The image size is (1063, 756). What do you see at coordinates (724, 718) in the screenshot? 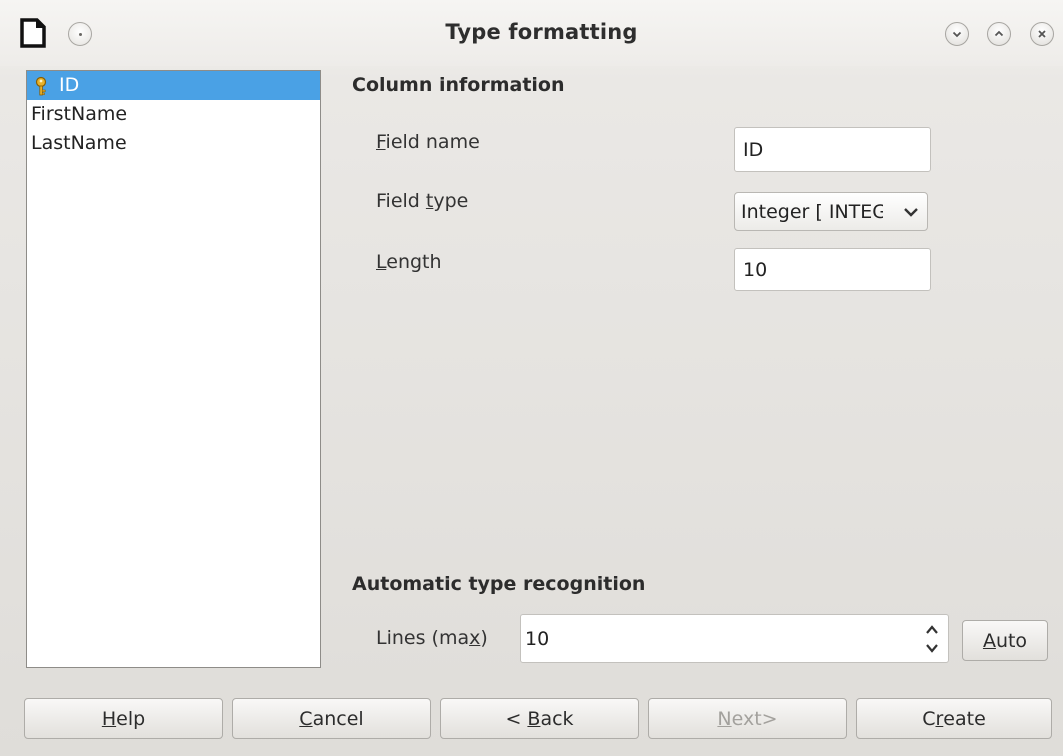
I see `next-mnemonic: N` at bounding box center [724, 718].